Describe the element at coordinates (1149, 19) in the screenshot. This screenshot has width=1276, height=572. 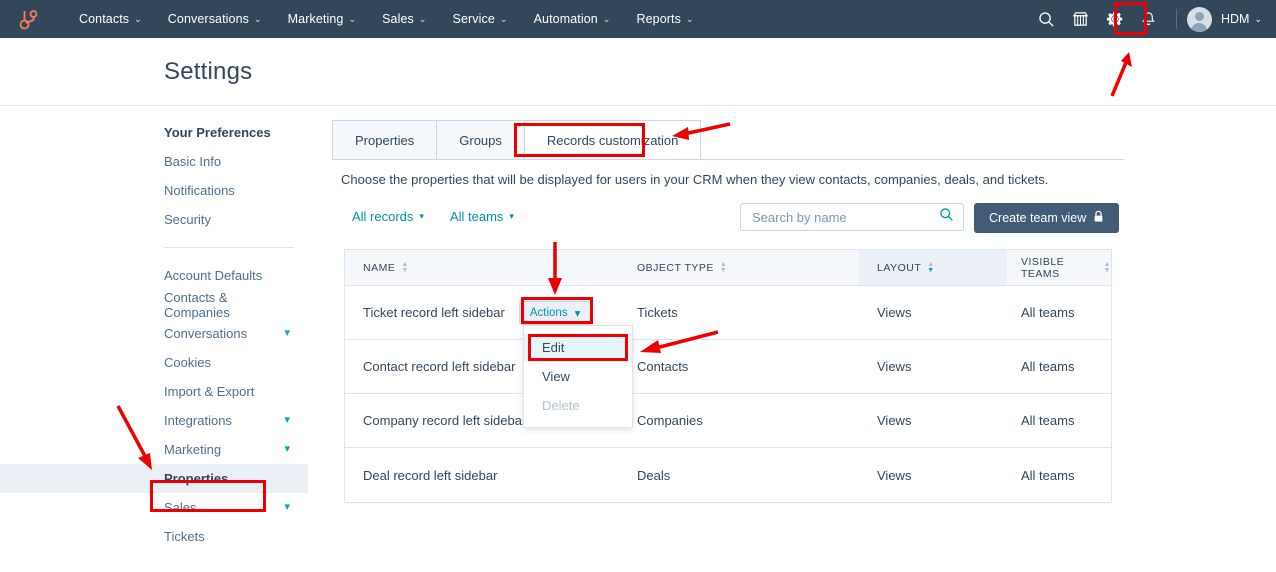
I see `notifications-bell-icon` at that location.